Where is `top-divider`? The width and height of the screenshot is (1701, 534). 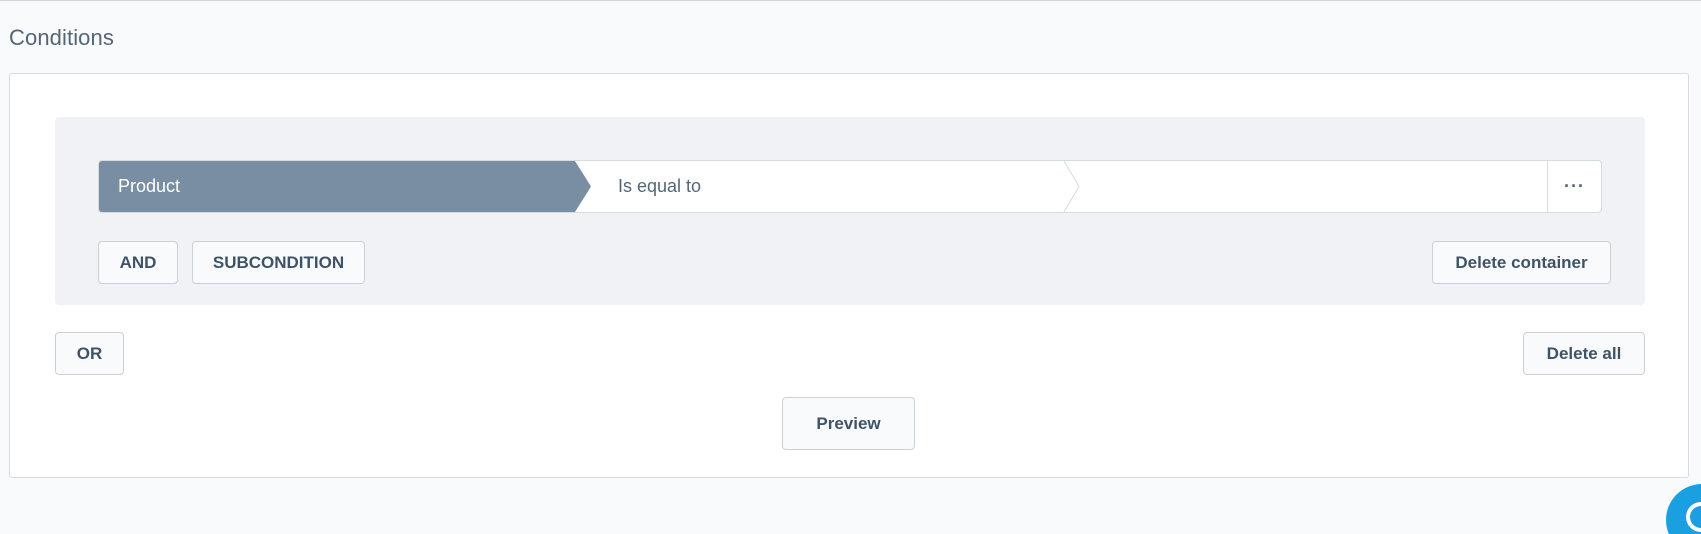 top-divider is located at coordinates (850, 0).